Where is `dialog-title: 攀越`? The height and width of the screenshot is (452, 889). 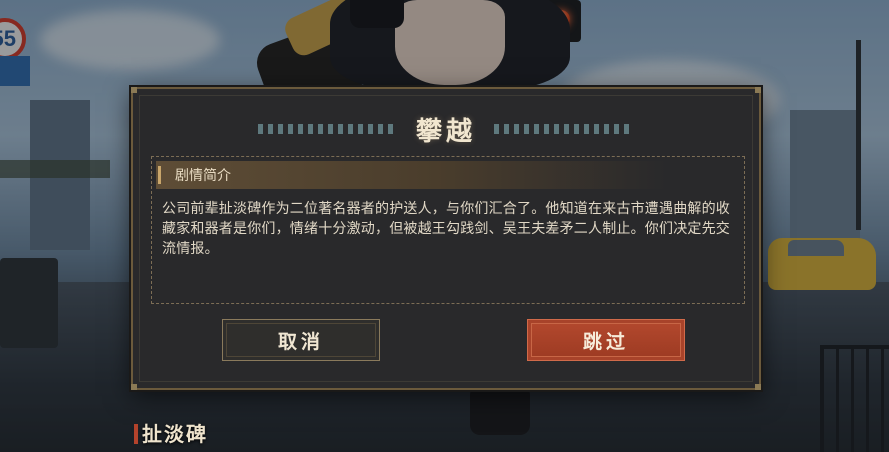
dialog-title: 攀越 is located at coordinates (445, 131).